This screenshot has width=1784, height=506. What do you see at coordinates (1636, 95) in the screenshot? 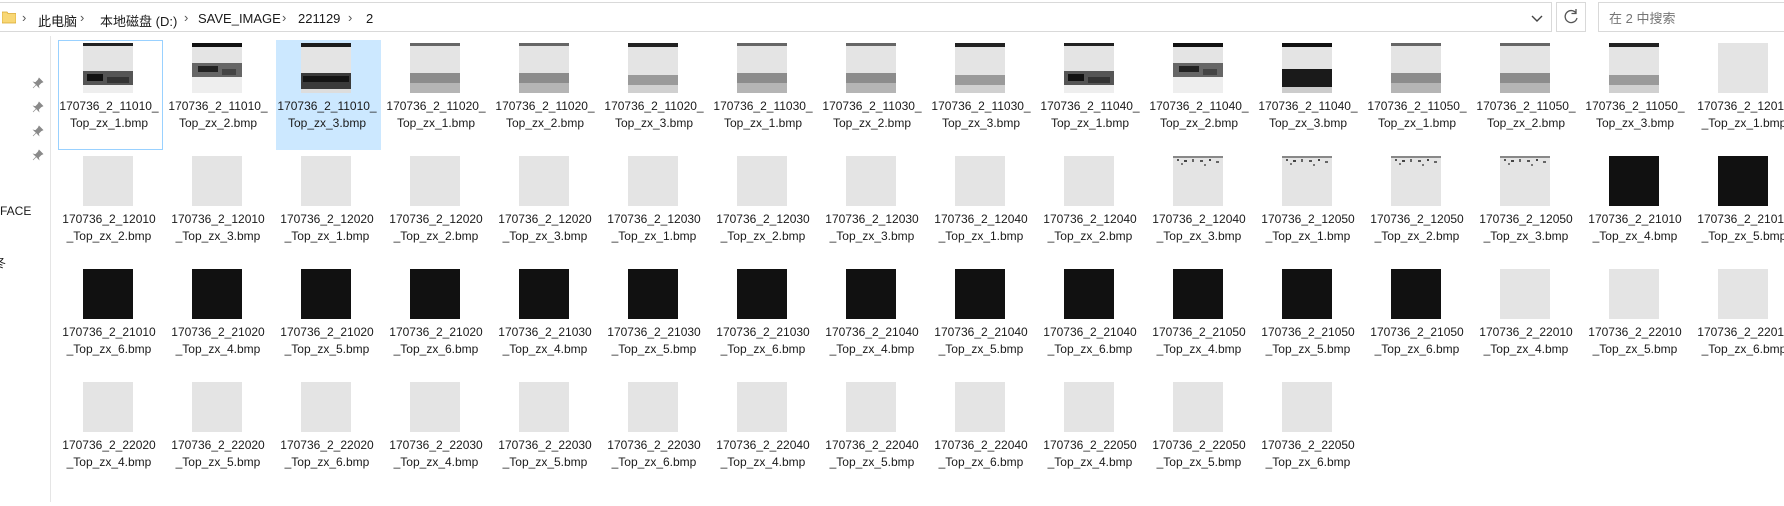
I see `file-item: 170736_2_11050_Top_zx_3.bmp` at bounding box center [1636, 95].